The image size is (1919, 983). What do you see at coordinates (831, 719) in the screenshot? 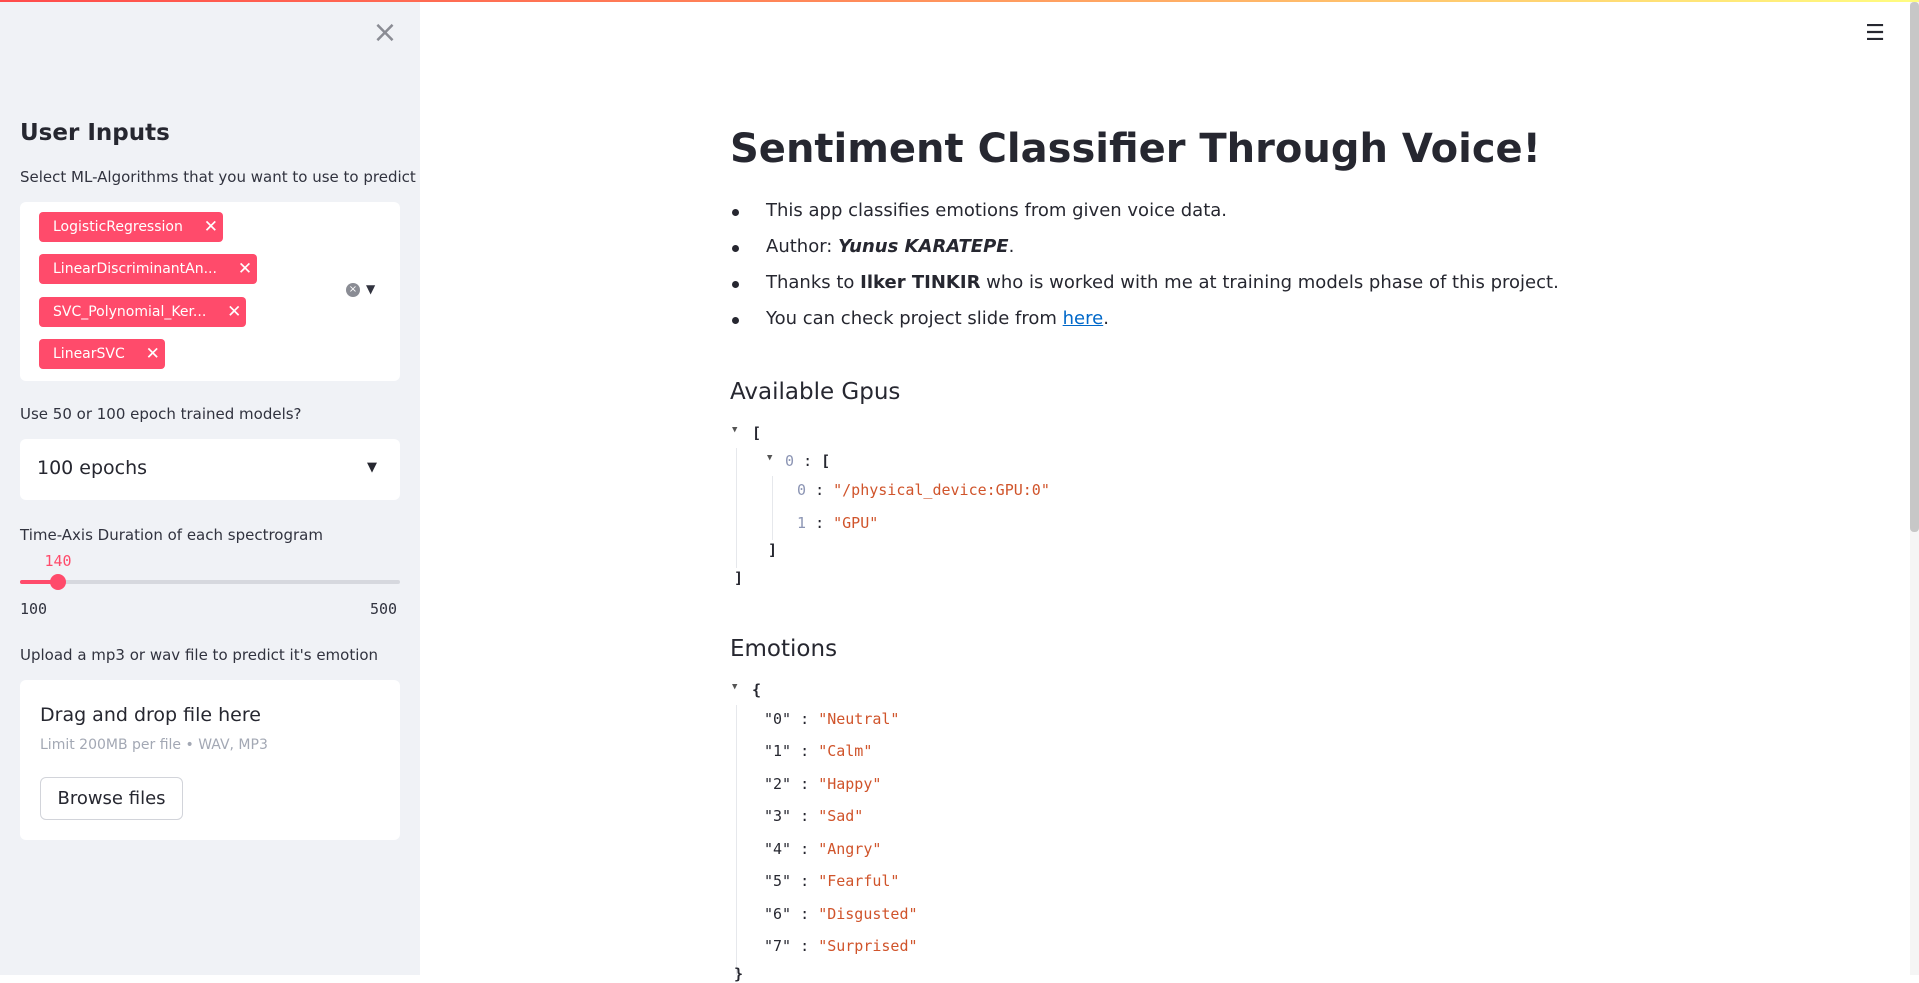
I see `json-entry: "0" : "Neutral"` at bounding box center [831, 719].